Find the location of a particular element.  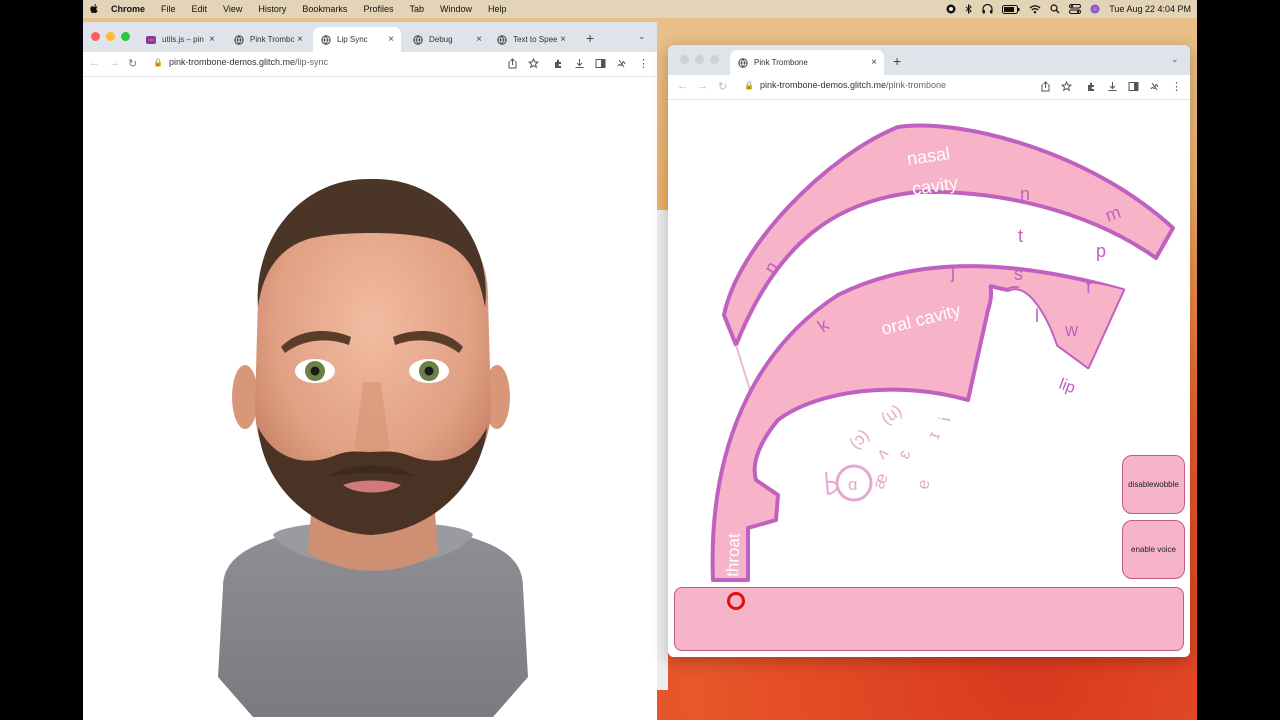

tab-lip-sync: Lip Sync × is located at coordinates (357, 39).